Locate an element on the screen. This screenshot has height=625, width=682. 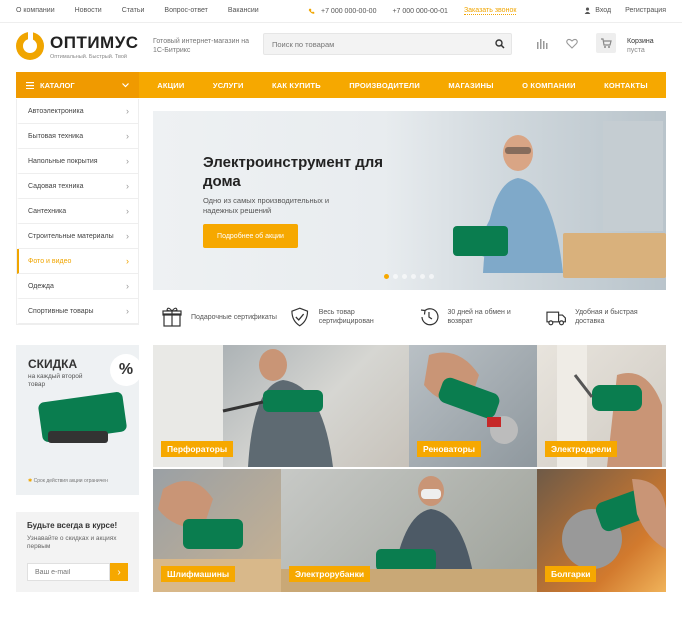
subscribe-description: Узнавайте о скидках и акциях первым is located at coordinates (72, 542).